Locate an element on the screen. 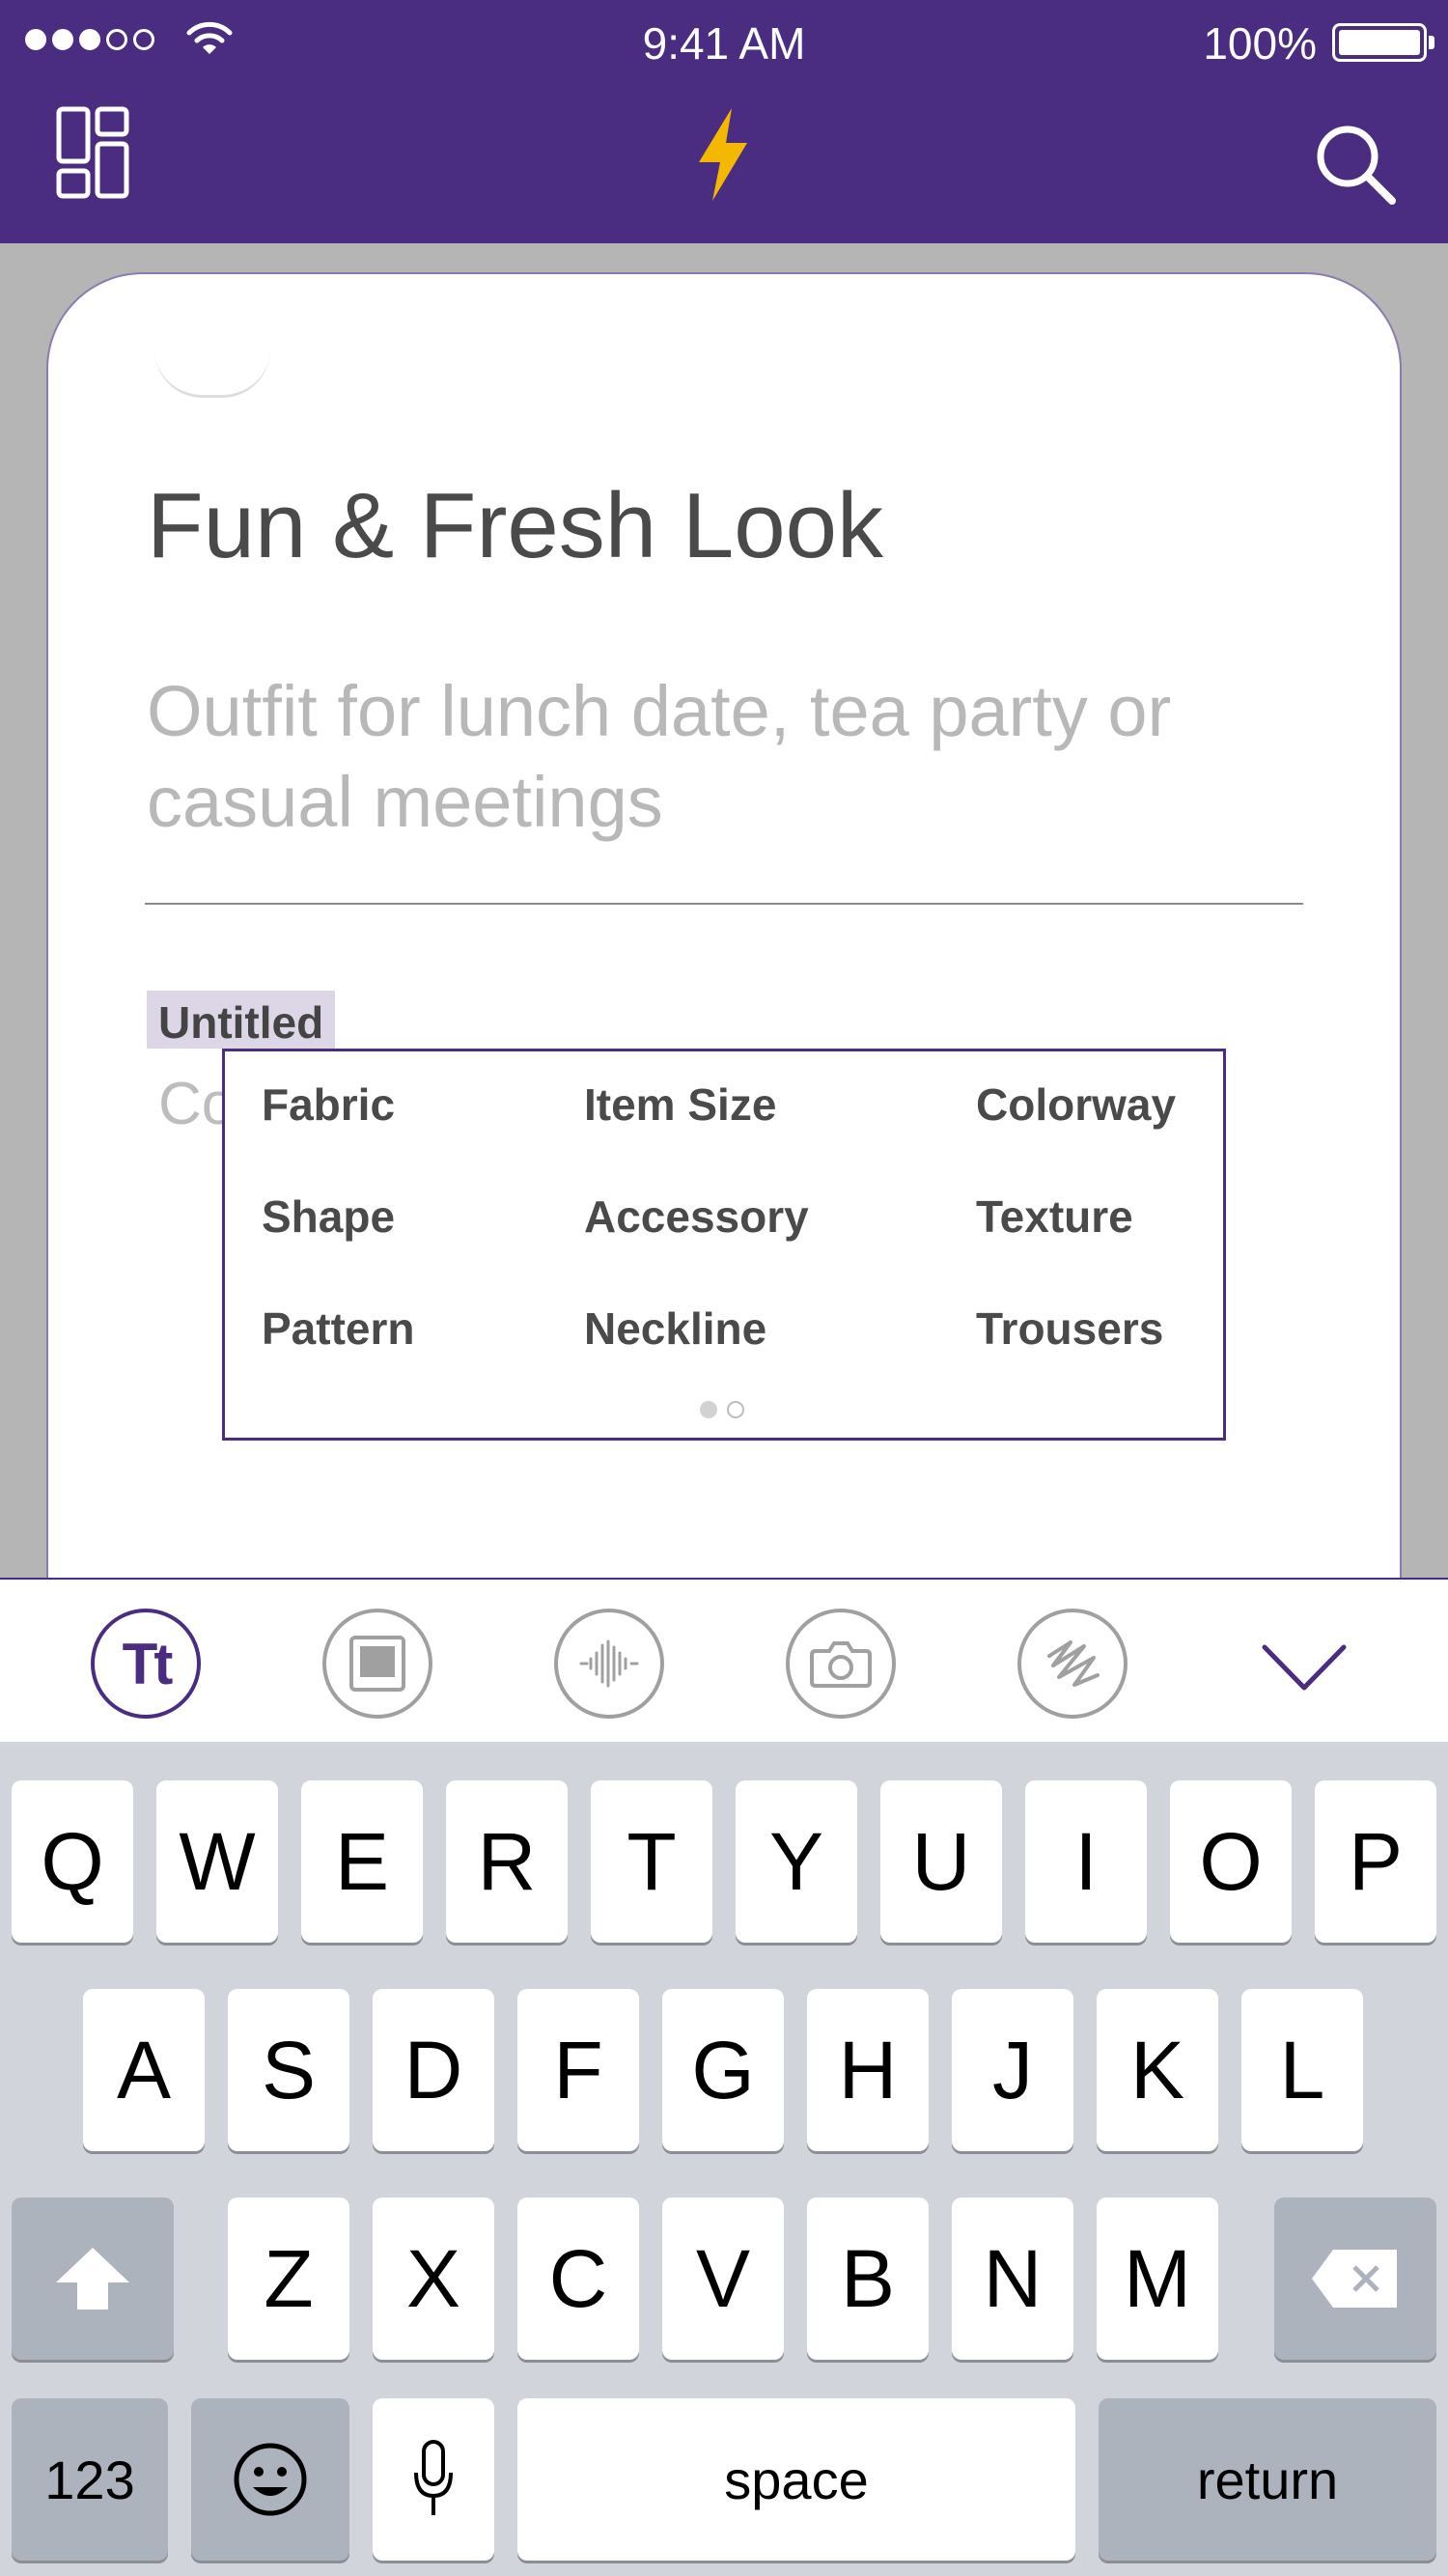  suggestion-colorway: Colorway is located at coordinates (1076, 1105).